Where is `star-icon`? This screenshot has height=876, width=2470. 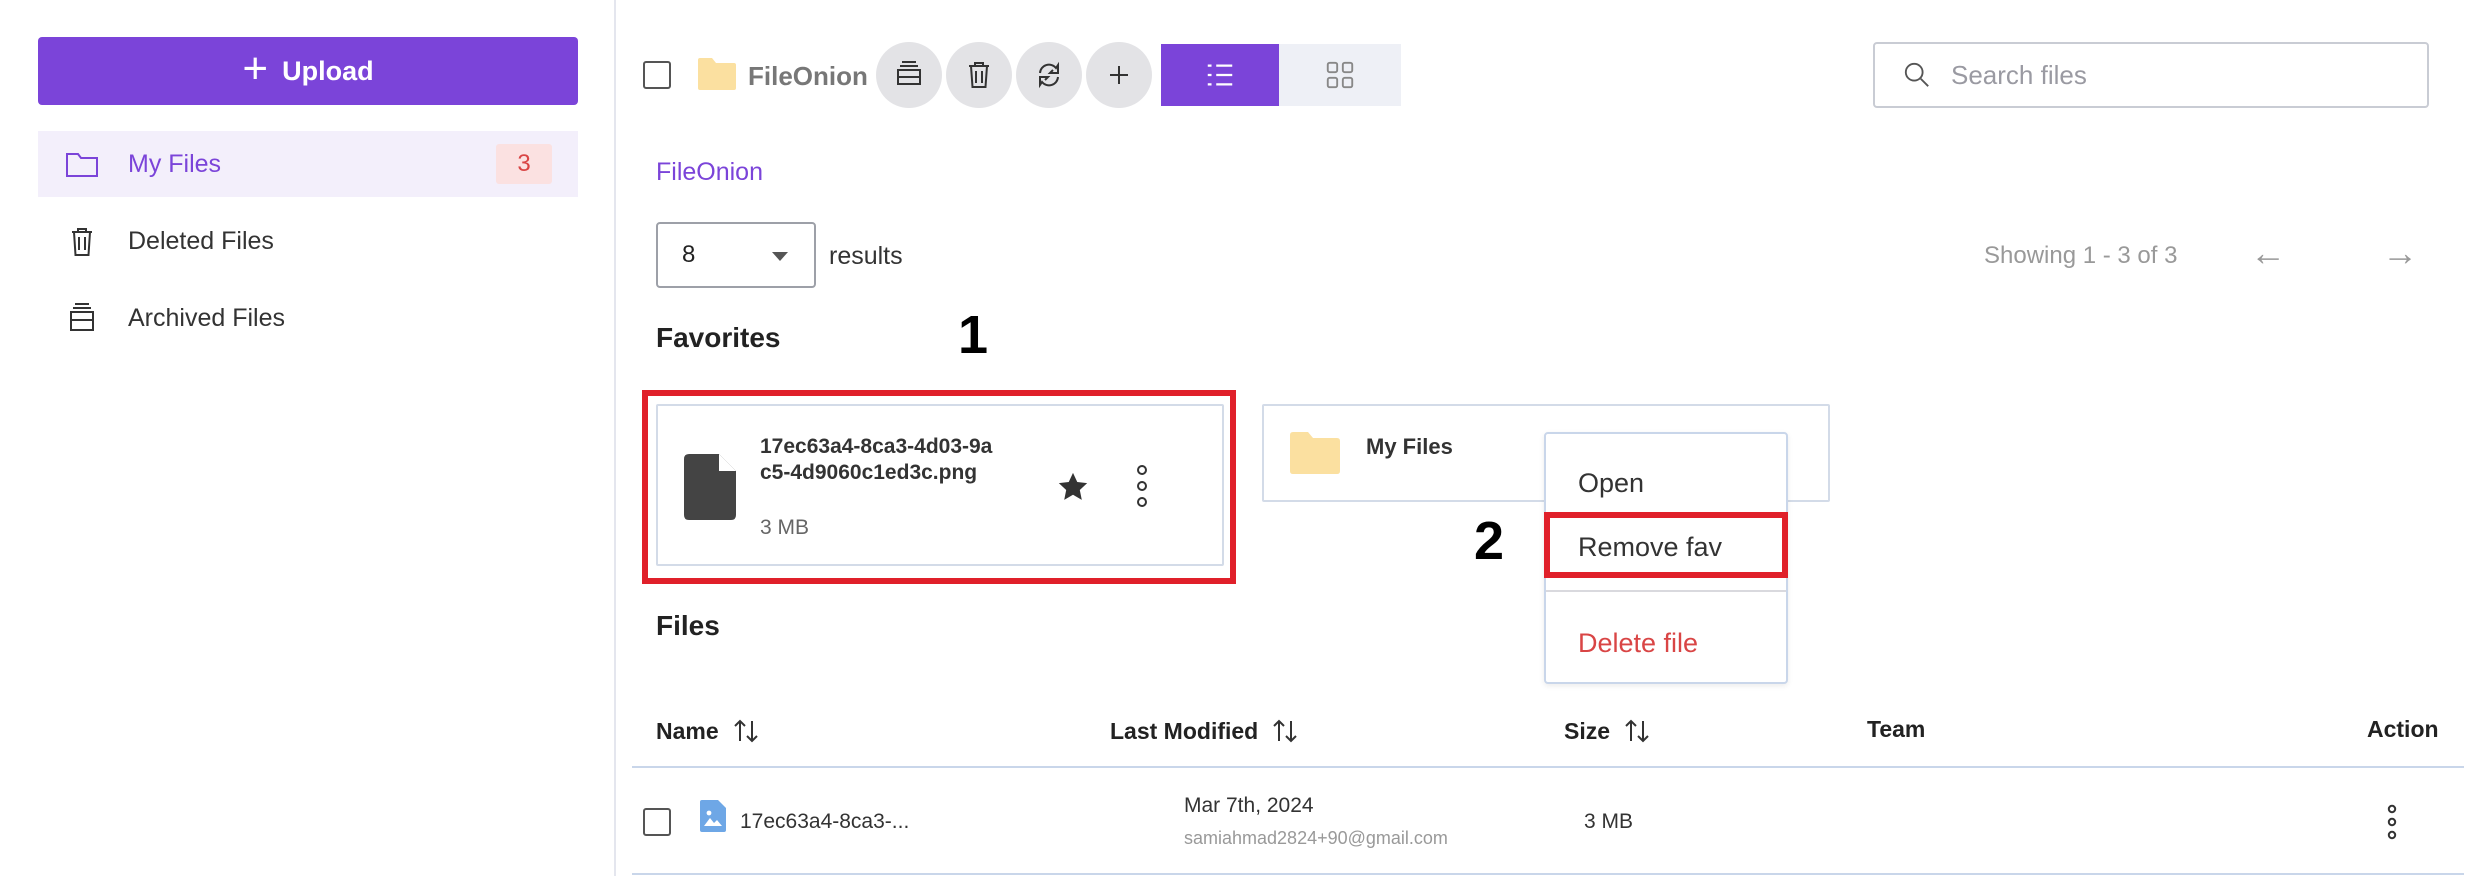
star-icon is located at coordinates (1073, 487).